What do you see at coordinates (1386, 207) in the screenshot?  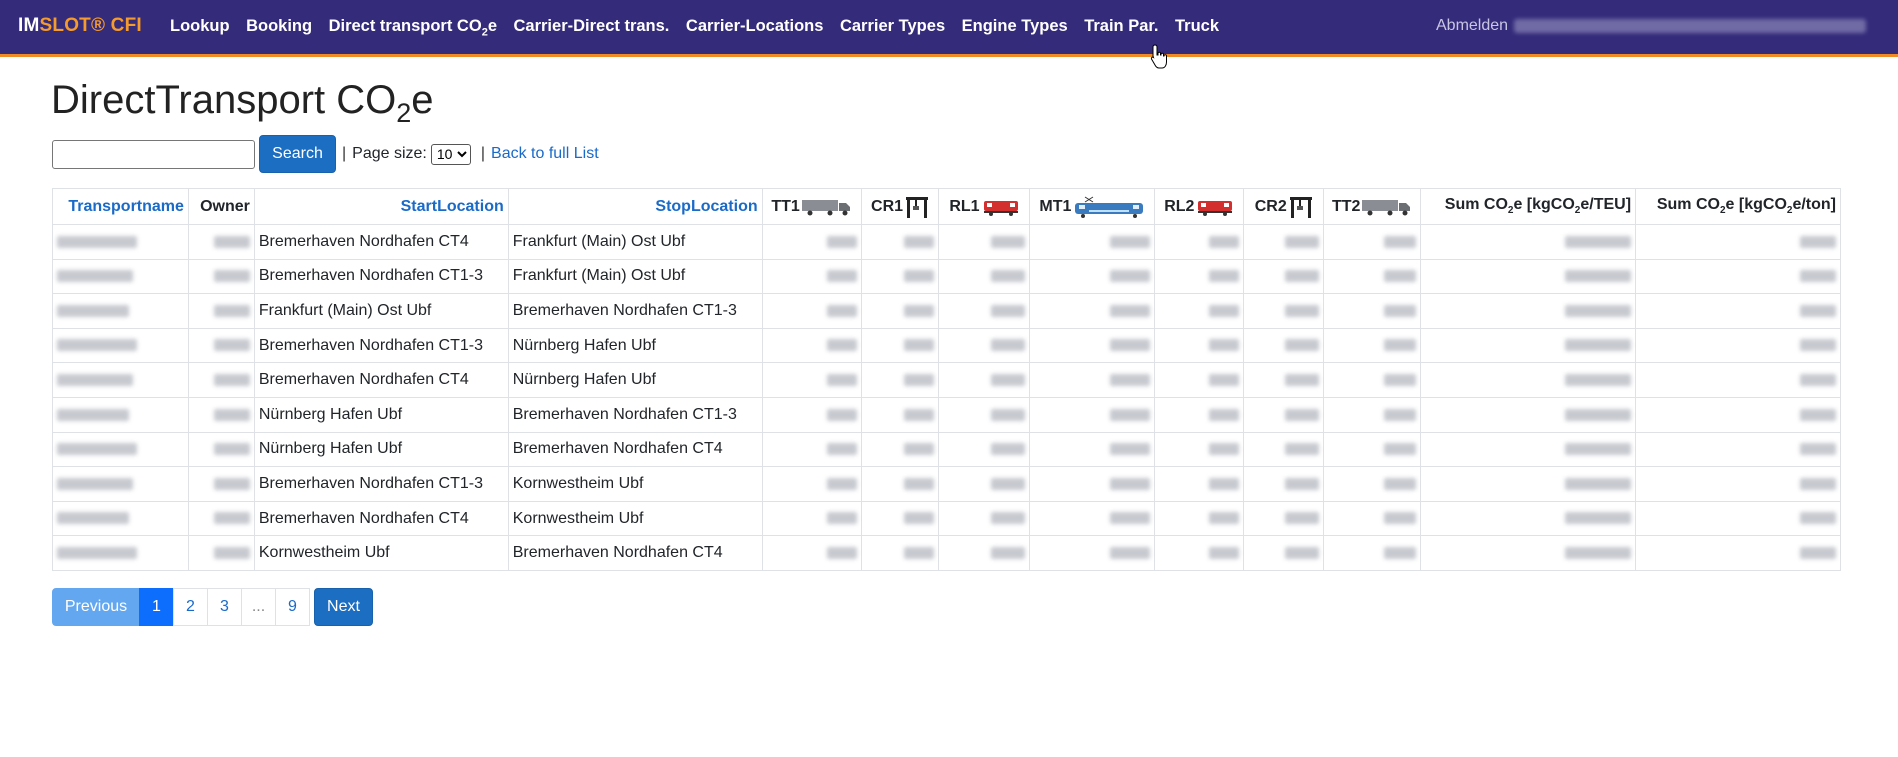 I see `truck-icon` at bounding box center [1386, 207].